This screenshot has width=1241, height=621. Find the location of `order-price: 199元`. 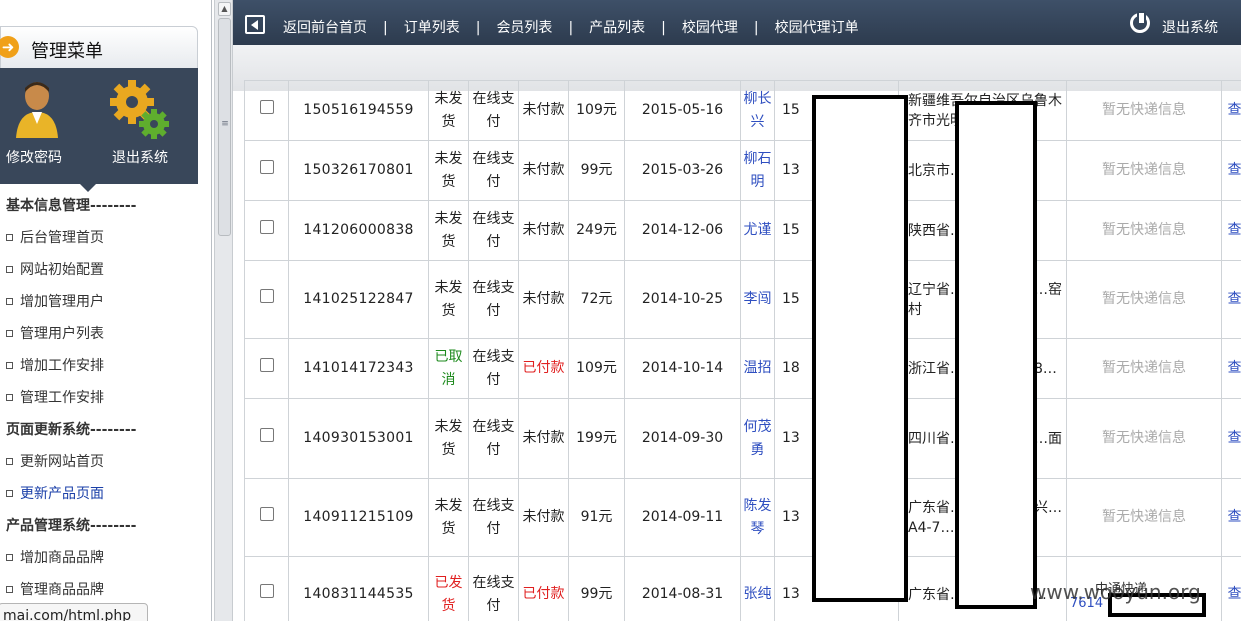

order-price: 199元 is located at coordinates (596, 438).